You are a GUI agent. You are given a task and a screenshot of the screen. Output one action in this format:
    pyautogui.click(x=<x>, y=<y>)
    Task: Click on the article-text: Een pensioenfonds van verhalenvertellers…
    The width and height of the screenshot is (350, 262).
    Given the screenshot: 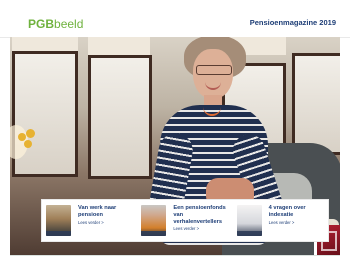 What is the action you would take?
    pyautogui.click(x=200, y=218)
    